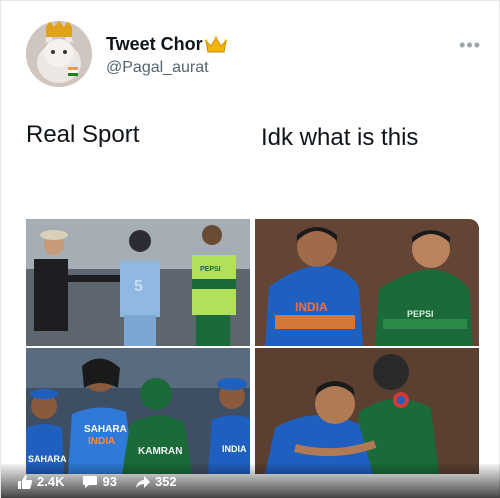  Describe the element at coordinates (253, 54) in the screenshot. I see `tweet-header: Tweet Chor @Pagal_aurat •••` at that location.